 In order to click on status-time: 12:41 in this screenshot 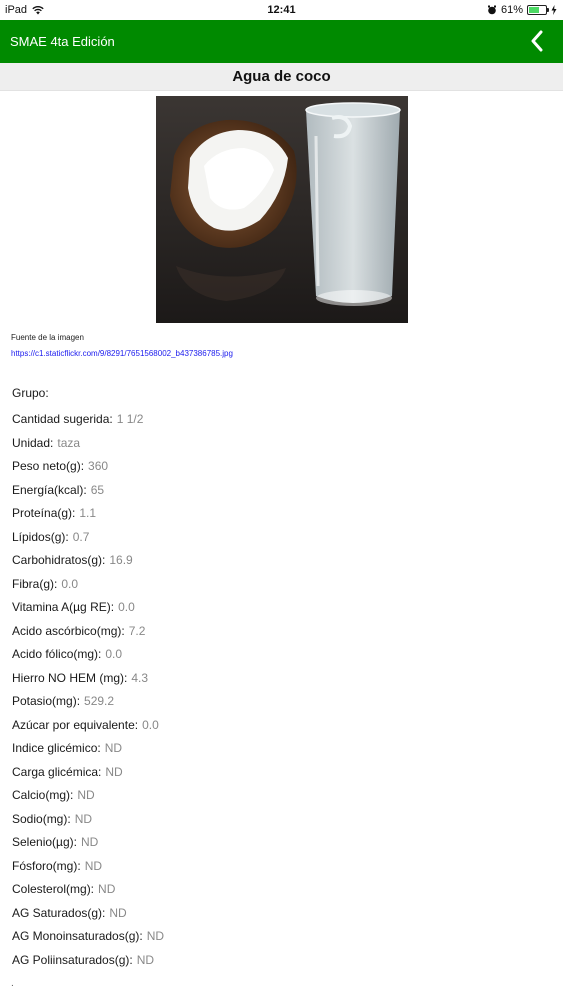, I will do `click(281, 10)`.